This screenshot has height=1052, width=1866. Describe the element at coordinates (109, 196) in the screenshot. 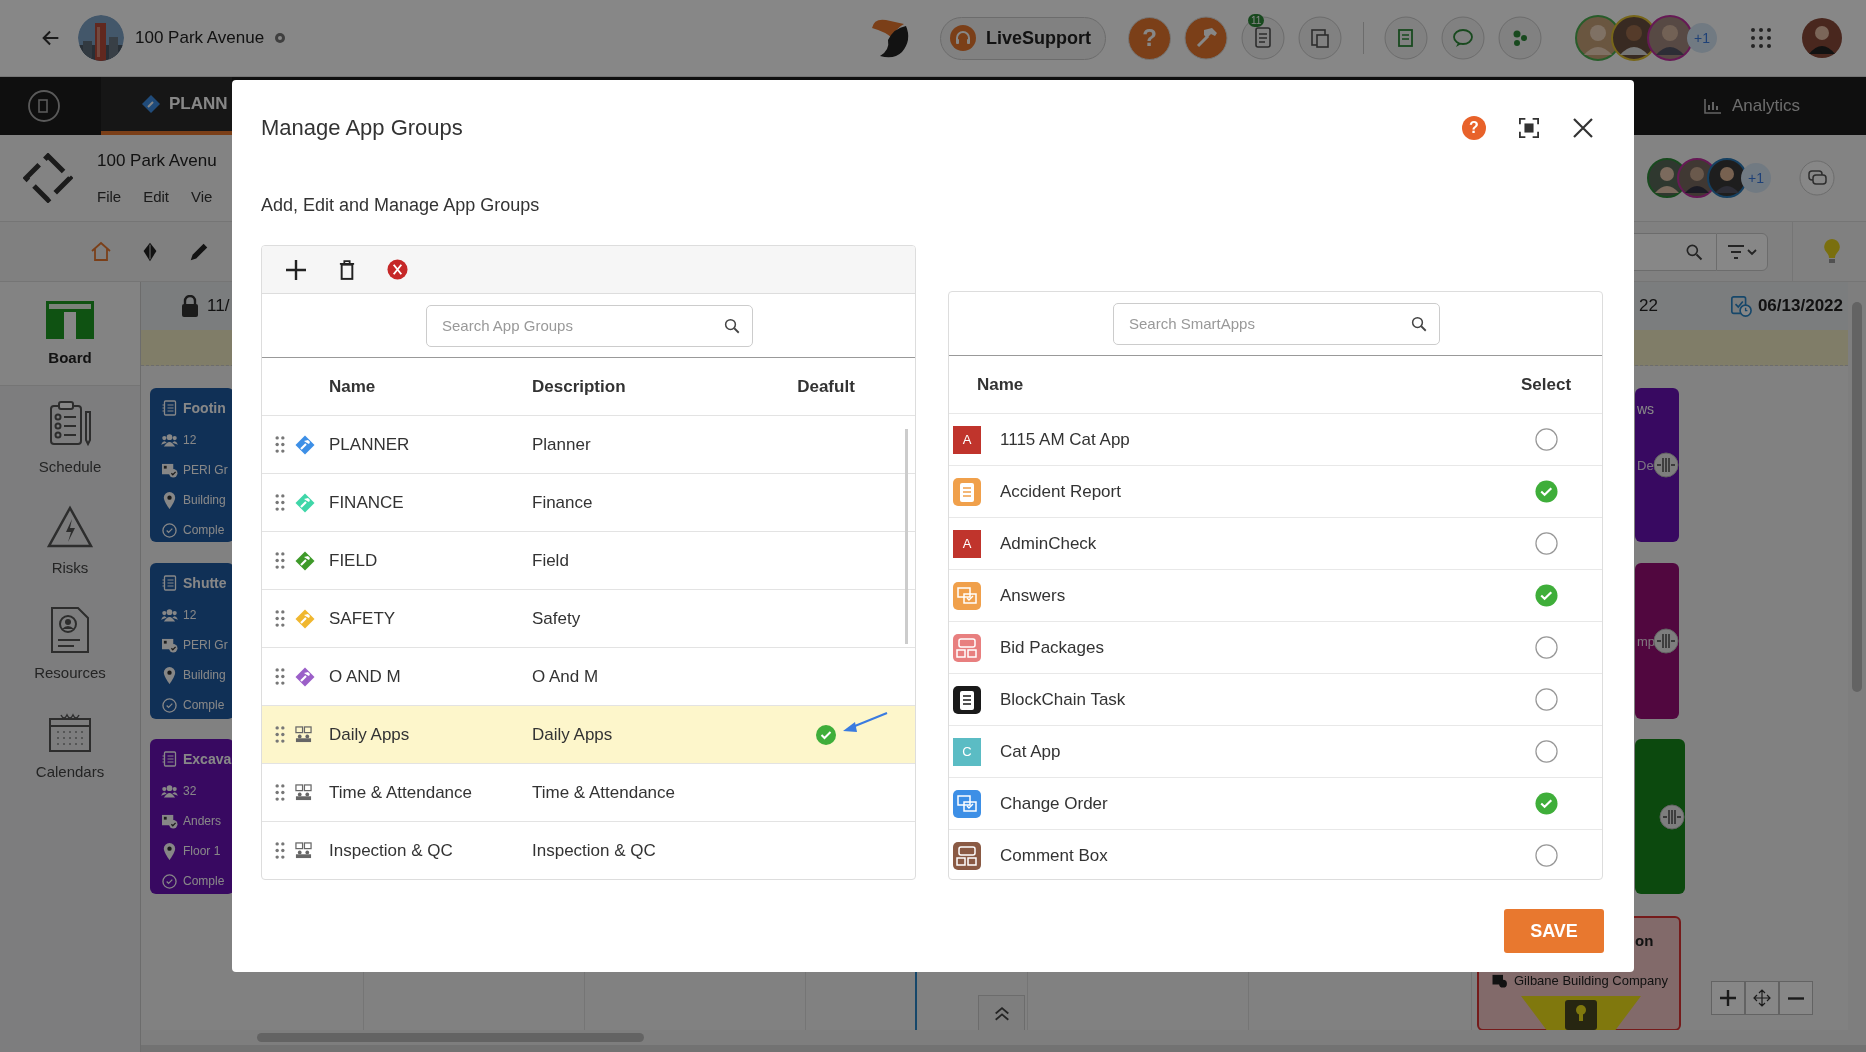

I see `menu-item: File` at that location.